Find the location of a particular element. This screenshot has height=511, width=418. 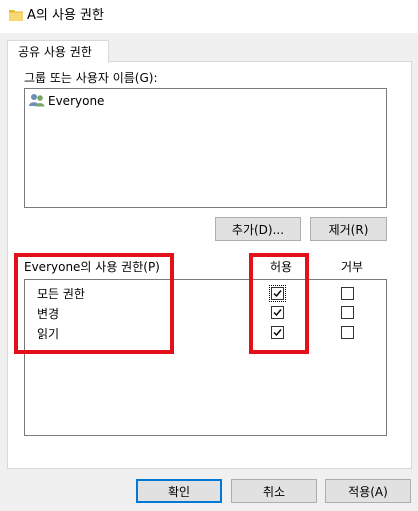

highlight-box-allow is located at coordinates (279, 303).